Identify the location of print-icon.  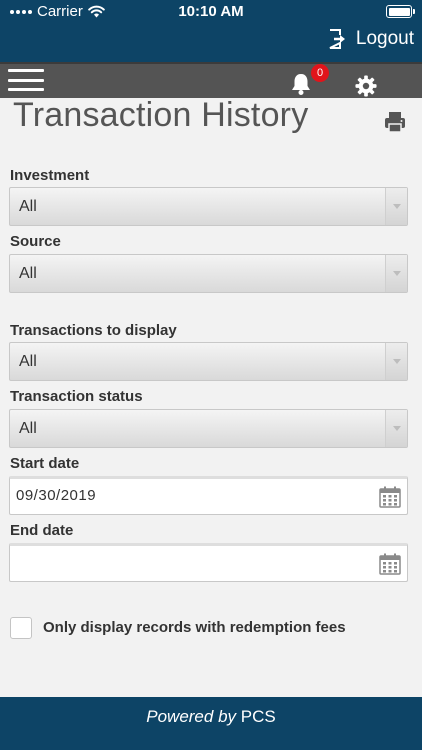
(395, 122).